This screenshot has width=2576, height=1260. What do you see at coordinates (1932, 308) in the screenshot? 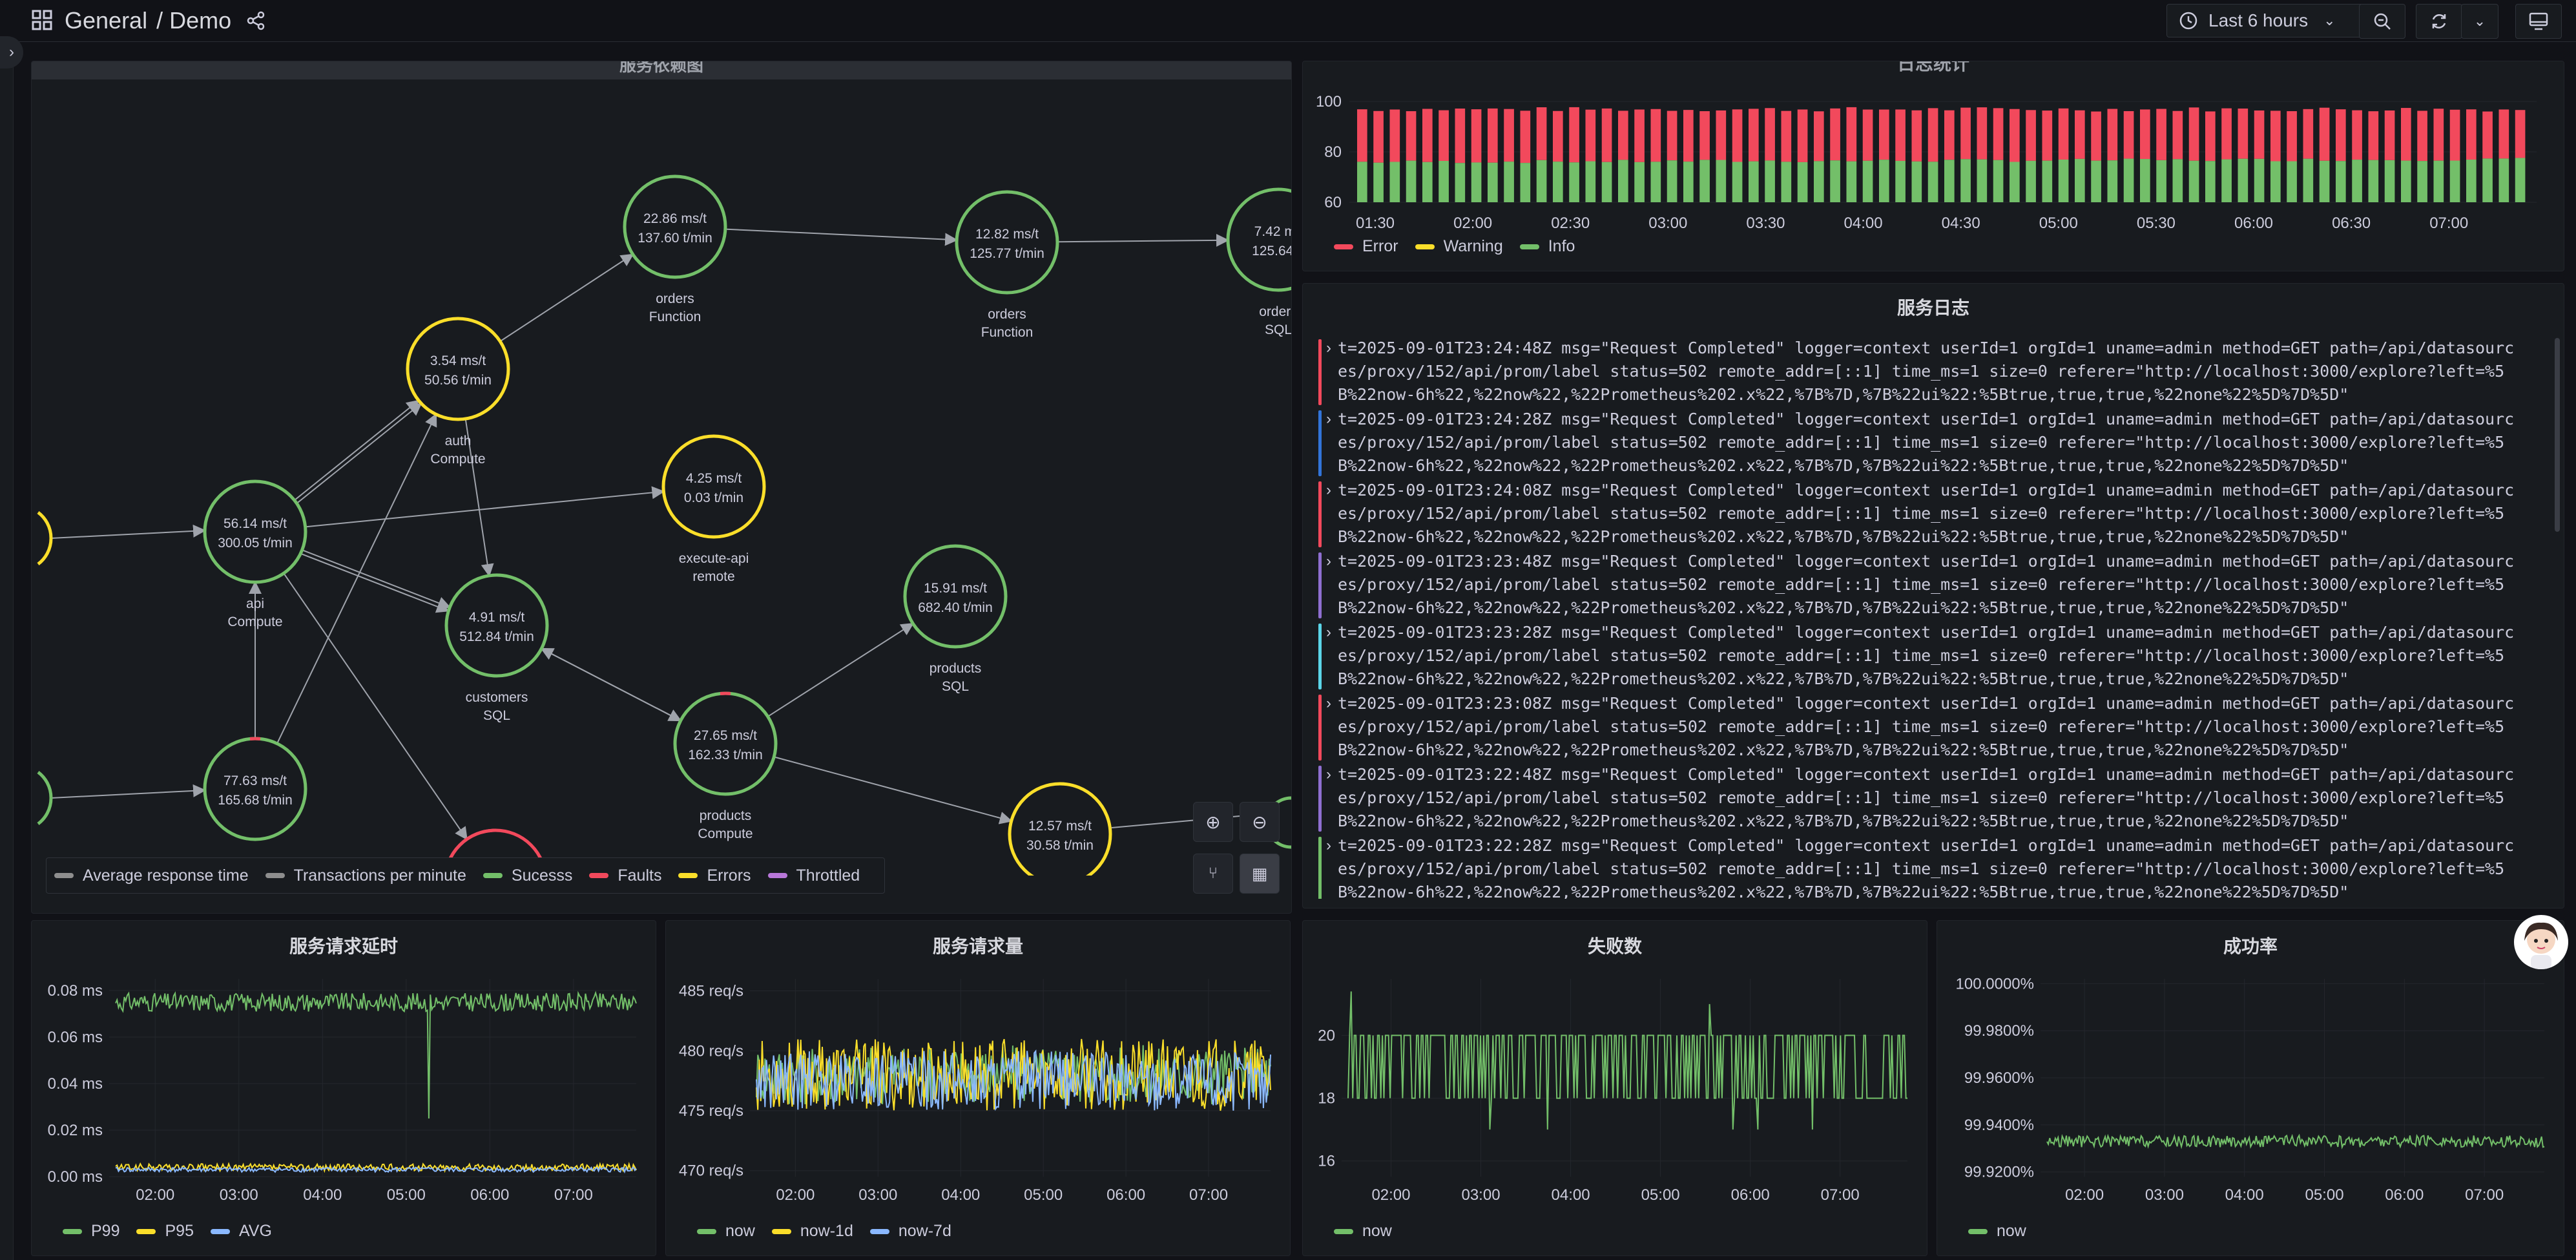
I see `panel-title: 服务日志` at bounding box center [1932, 308].